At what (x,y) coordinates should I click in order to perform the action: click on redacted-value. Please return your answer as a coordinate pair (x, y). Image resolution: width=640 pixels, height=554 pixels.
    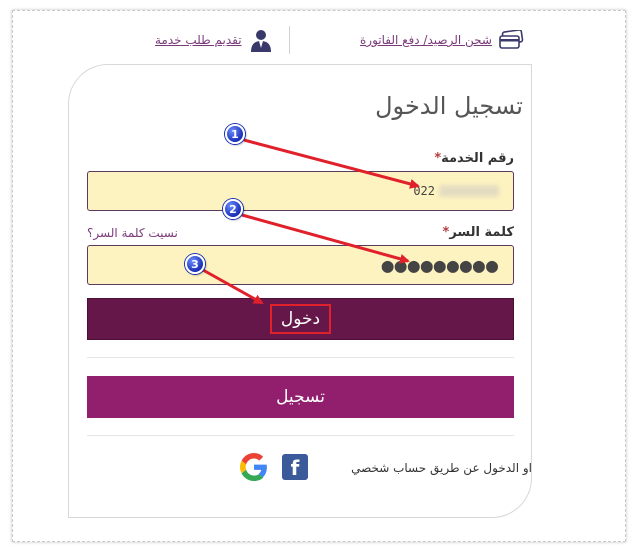
    Looking at the image, I should click on (469, 191).